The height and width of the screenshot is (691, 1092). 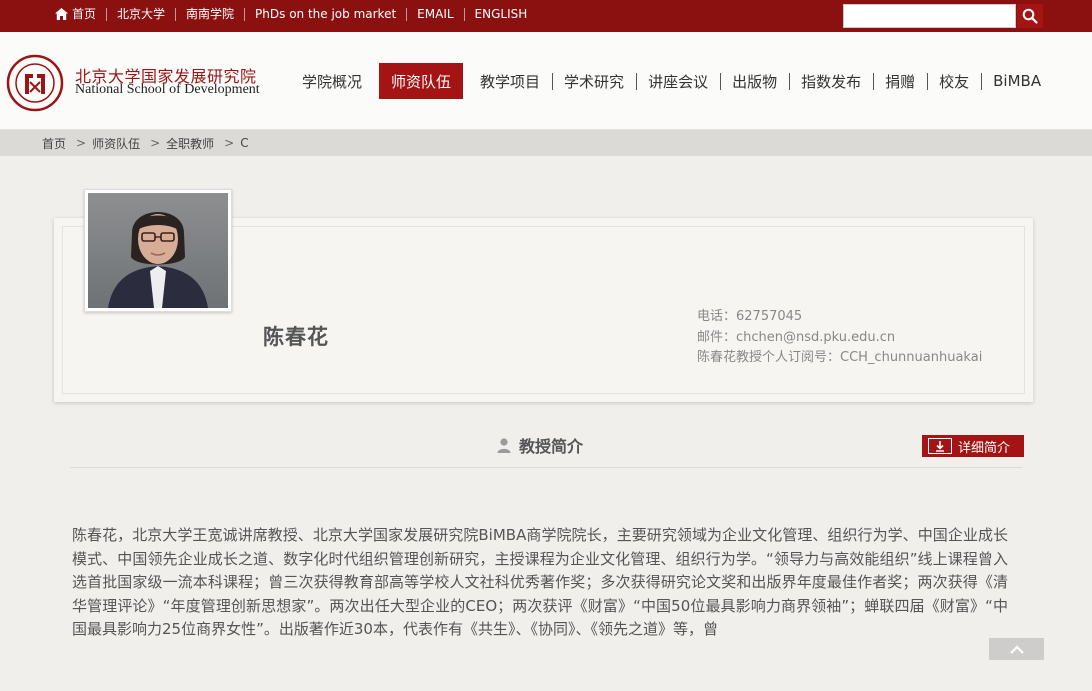 I want to click on profile-photo, so click(x=158, y=250).